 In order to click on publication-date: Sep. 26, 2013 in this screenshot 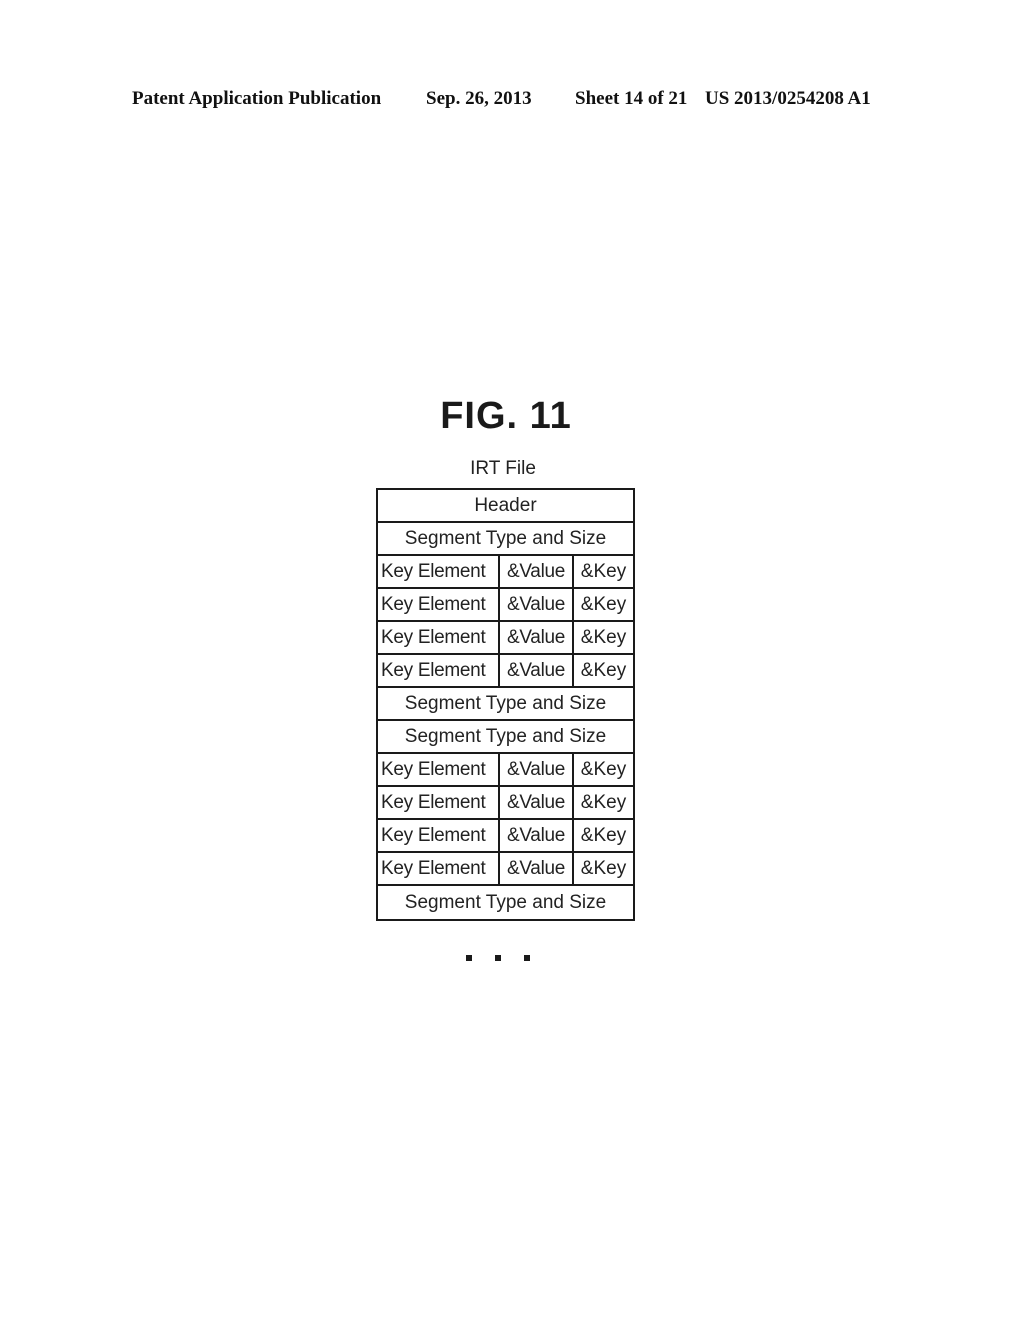, I will do `click(479, 98)`.